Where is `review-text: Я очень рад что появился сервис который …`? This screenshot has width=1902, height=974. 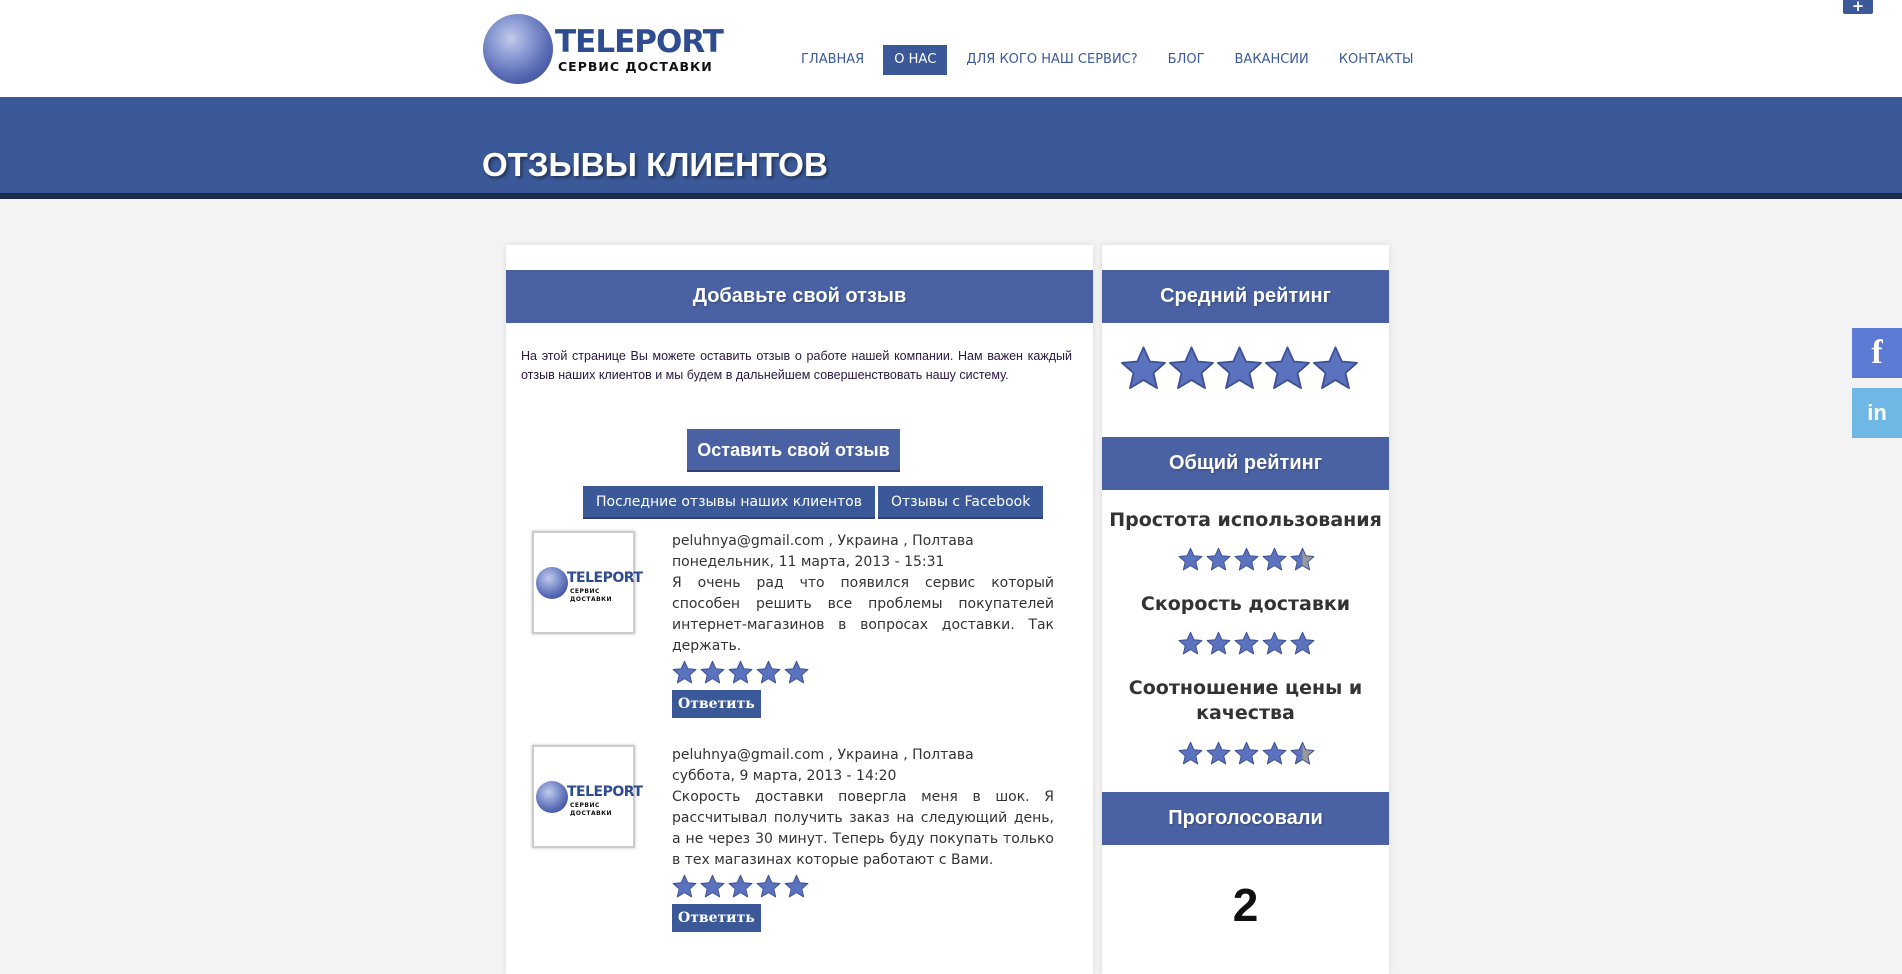 review-text: Я очень рад что появился сервис который … is located at coordinates (863, 614).